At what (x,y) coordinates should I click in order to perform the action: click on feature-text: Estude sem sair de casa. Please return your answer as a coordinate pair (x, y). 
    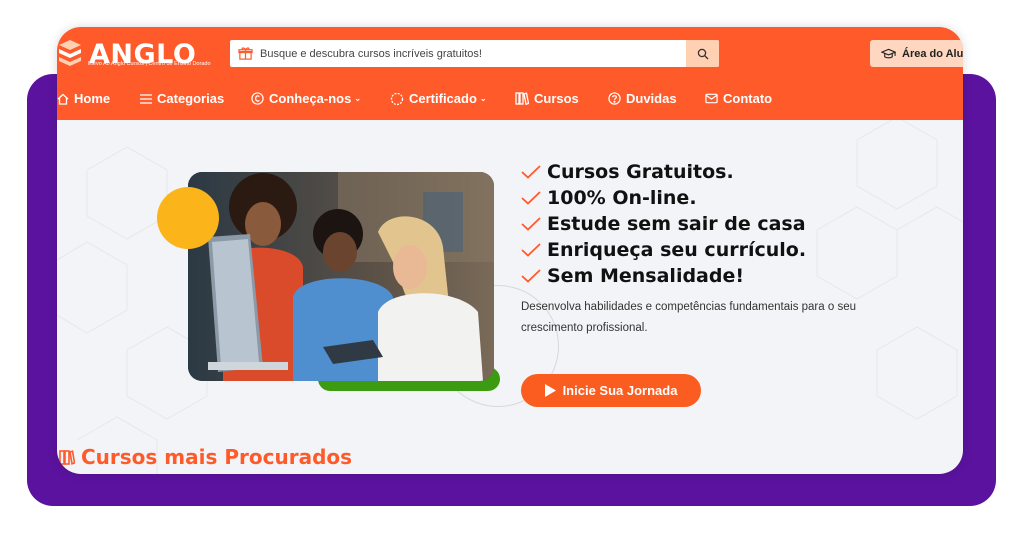
    Looking at the image, I should click on (676, 224).